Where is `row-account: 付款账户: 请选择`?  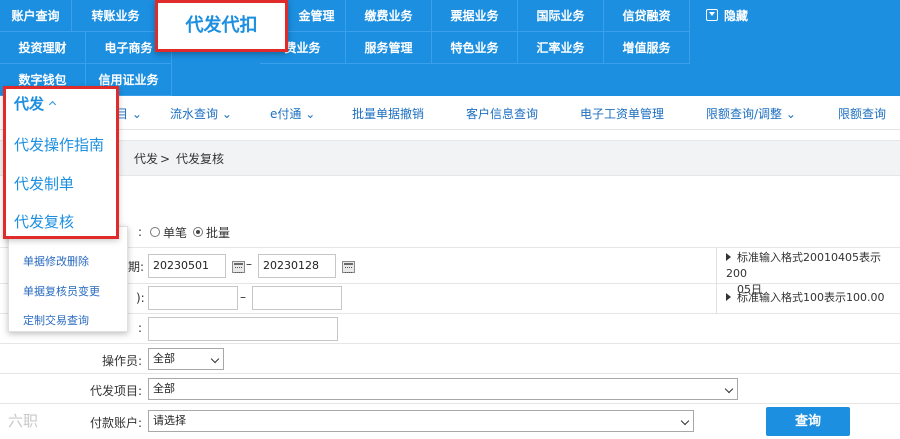
row-account: 付款账户: 请选择 is located at coordinates (450, 421).